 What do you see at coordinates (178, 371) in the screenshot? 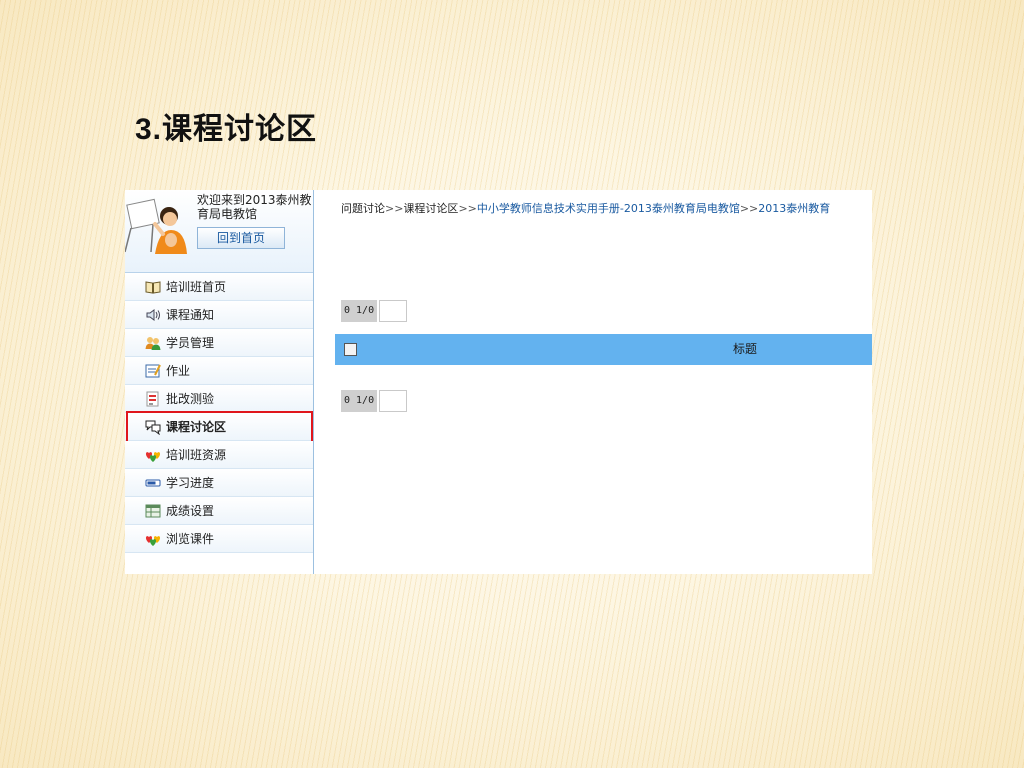
I see `sidebar-item-label: 作业` at bounding box center [178, 371].